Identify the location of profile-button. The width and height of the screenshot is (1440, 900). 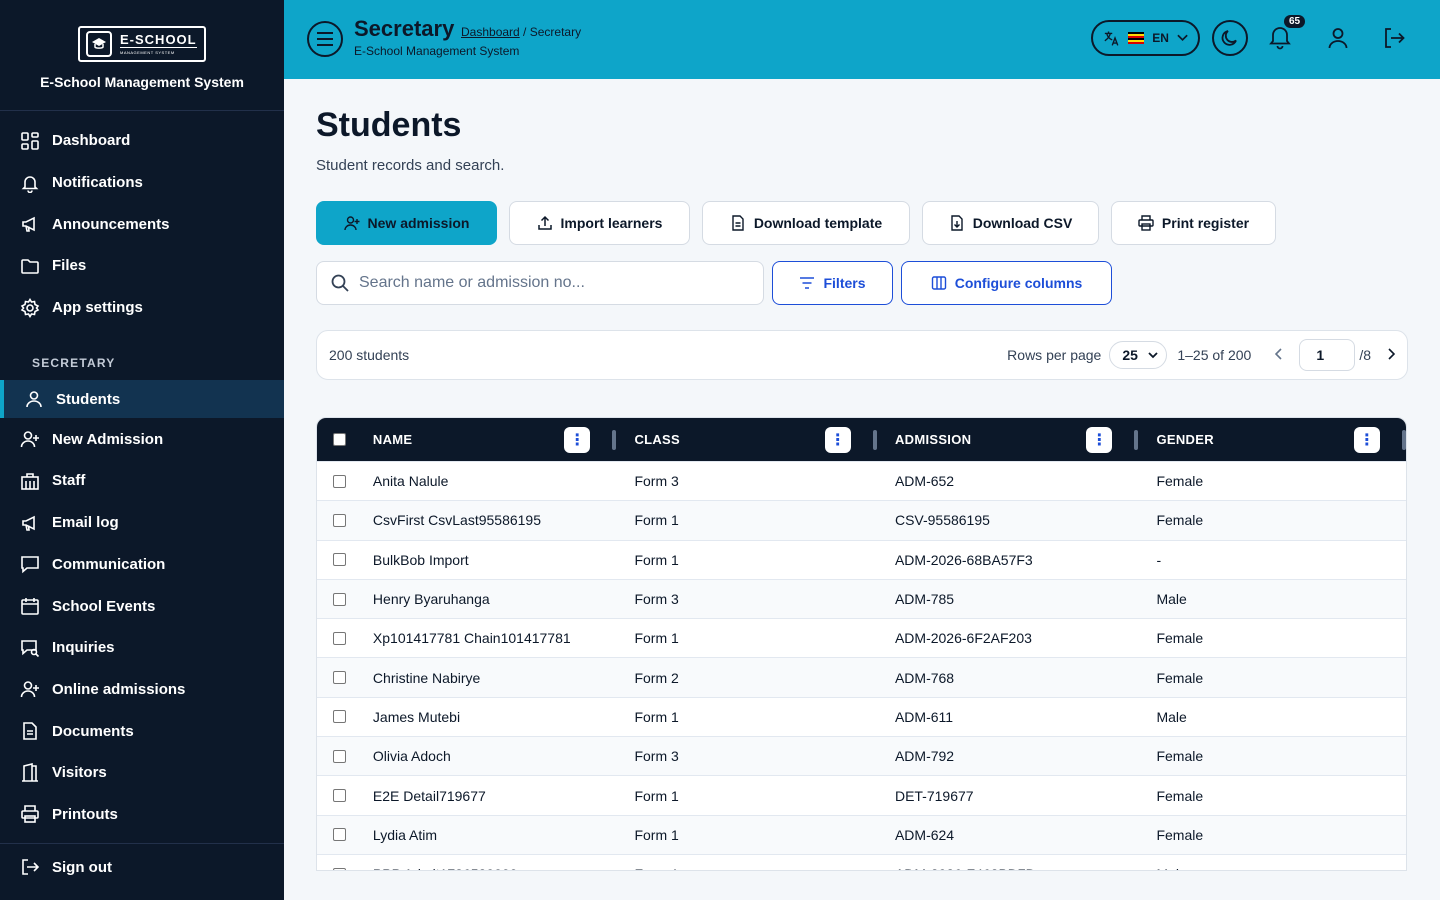
(1338, 40).